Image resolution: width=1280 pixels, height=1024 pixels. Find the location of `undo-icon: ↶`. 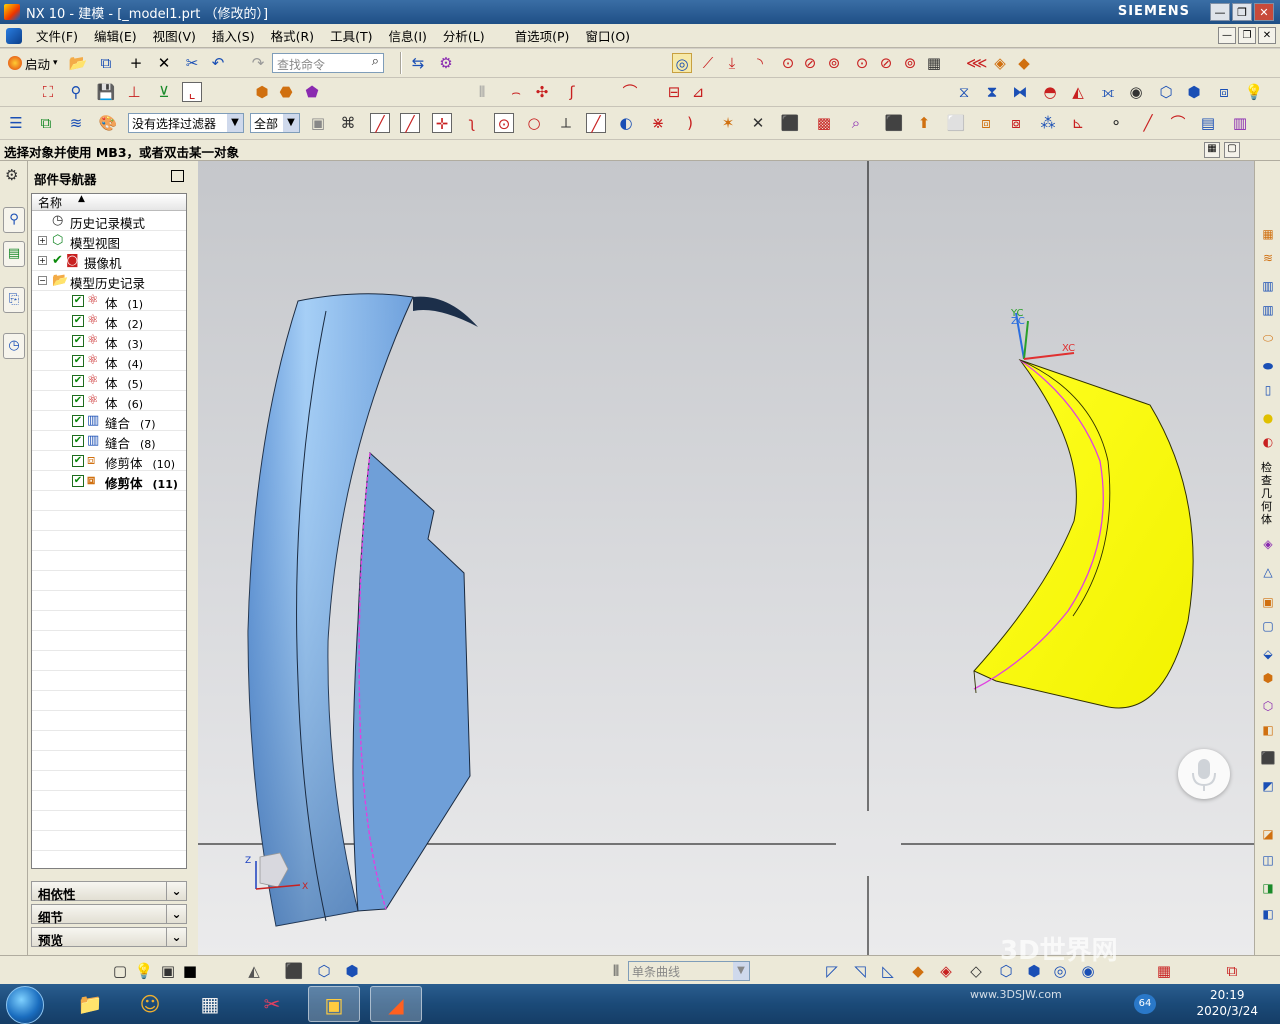

undo-icon: ↶ is located at coordinates (218, 63).